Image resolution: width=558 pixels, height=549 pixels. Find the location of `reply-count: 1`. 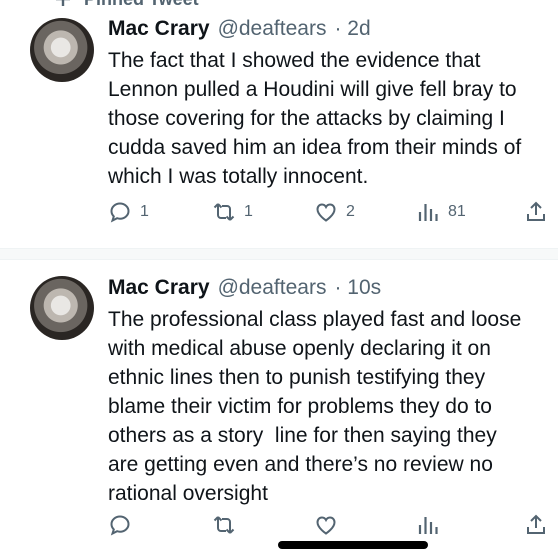

reply-count: 1 is located at coordinates (144, 211).